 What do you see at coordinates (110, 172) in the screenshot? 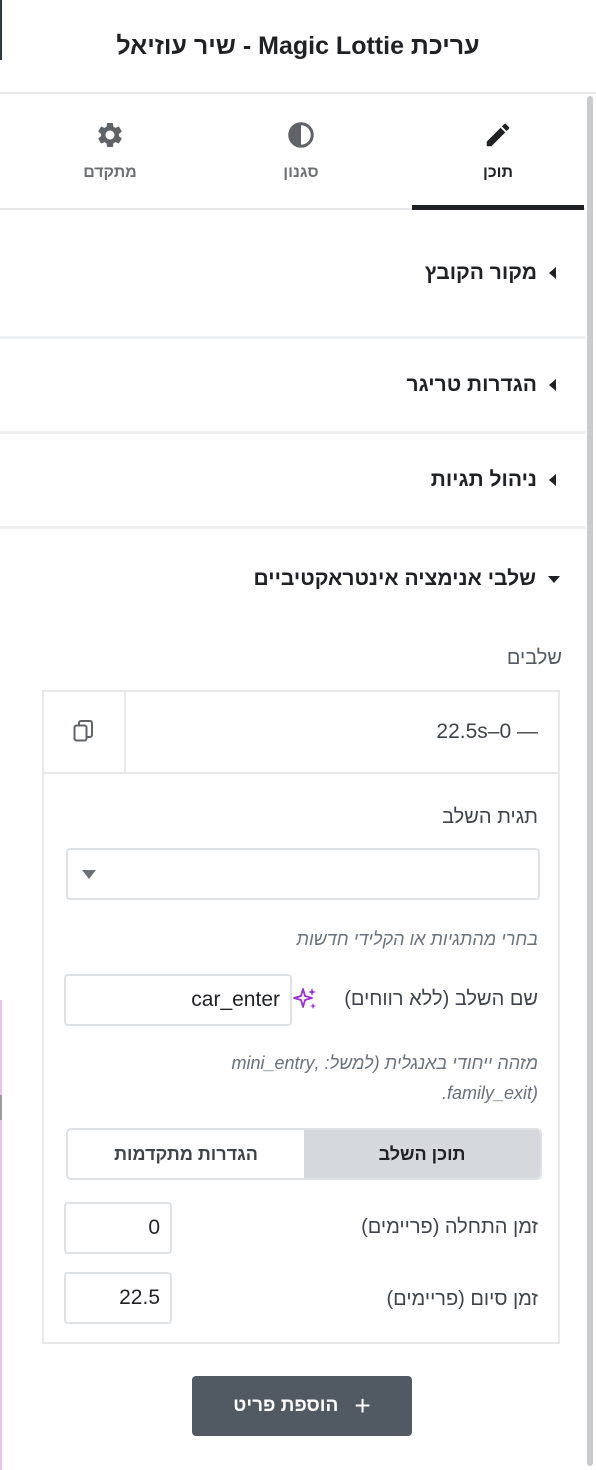
I see `tab-label: מתקדם` at bounding box center [110, 172].